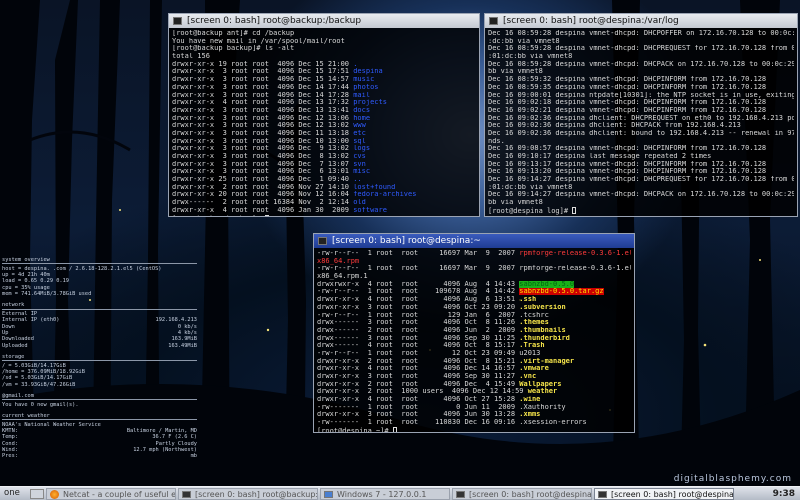  Describe the element at coordinates (324, 215) in the screenshot. I see `terminal-line: [root@backup backup]#` at that location.